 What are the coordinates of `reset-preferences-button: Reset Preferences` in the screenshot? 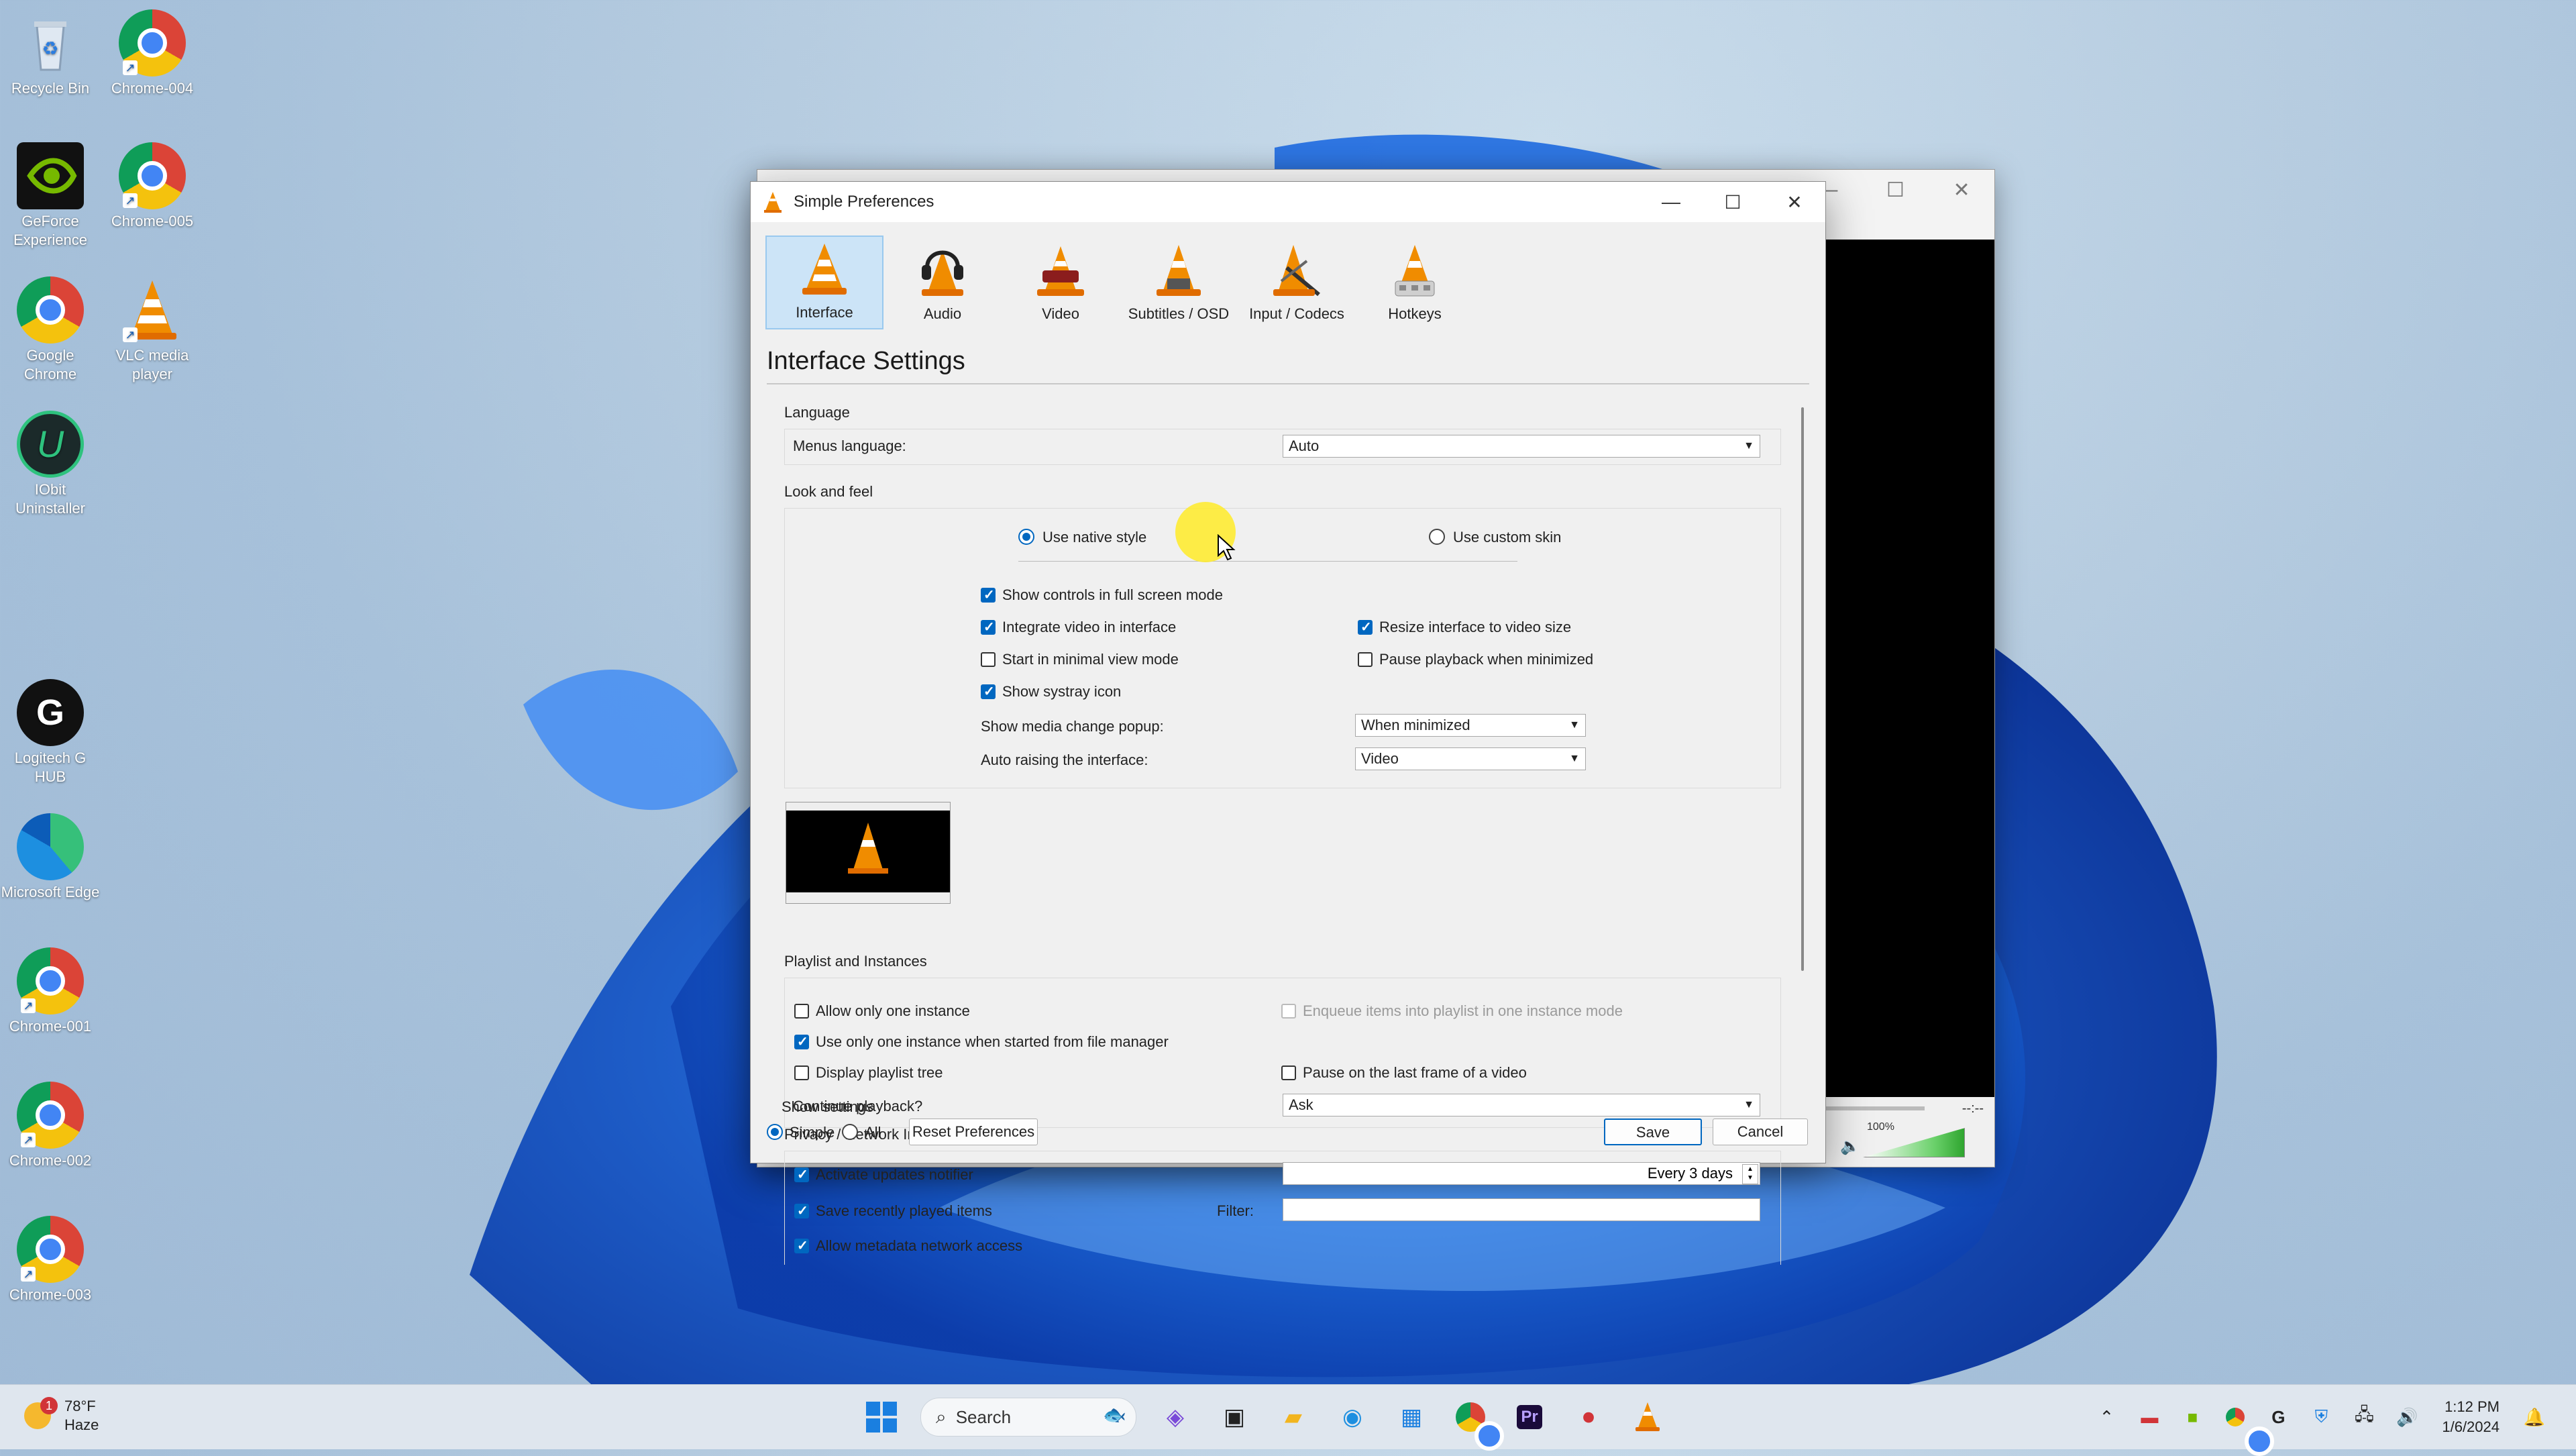 It's located at (973, 1132).